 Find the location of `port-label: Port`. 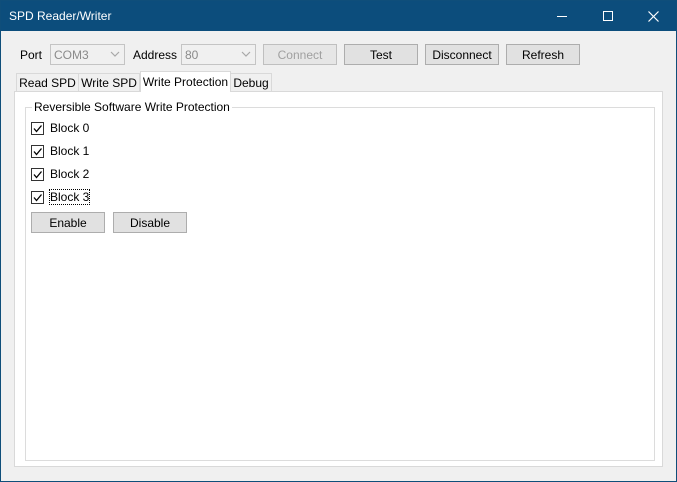

port-label: Port is located at coordinates (31, 55).